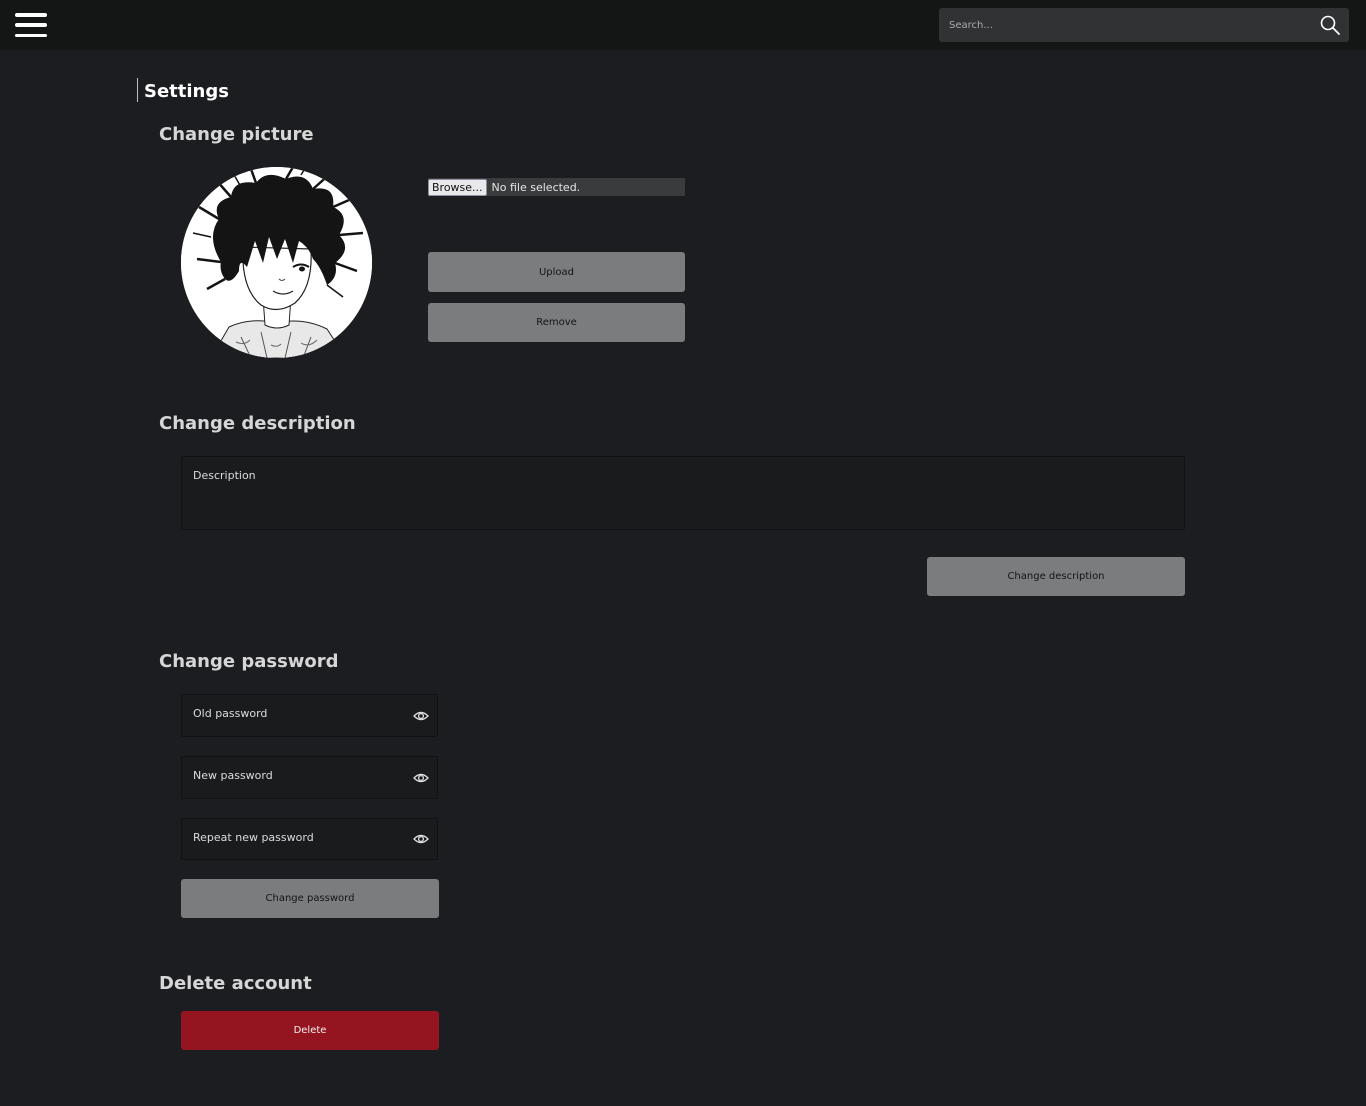  I want to click on delete-account-heading: Delete account, so click(235, 983).